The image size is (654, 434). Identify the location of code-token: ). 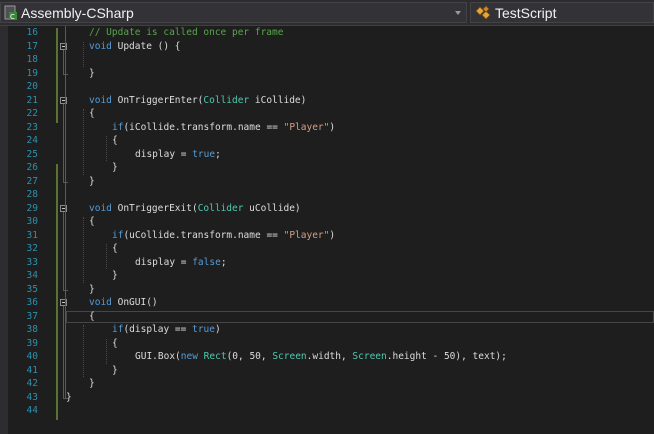
(332, 127).